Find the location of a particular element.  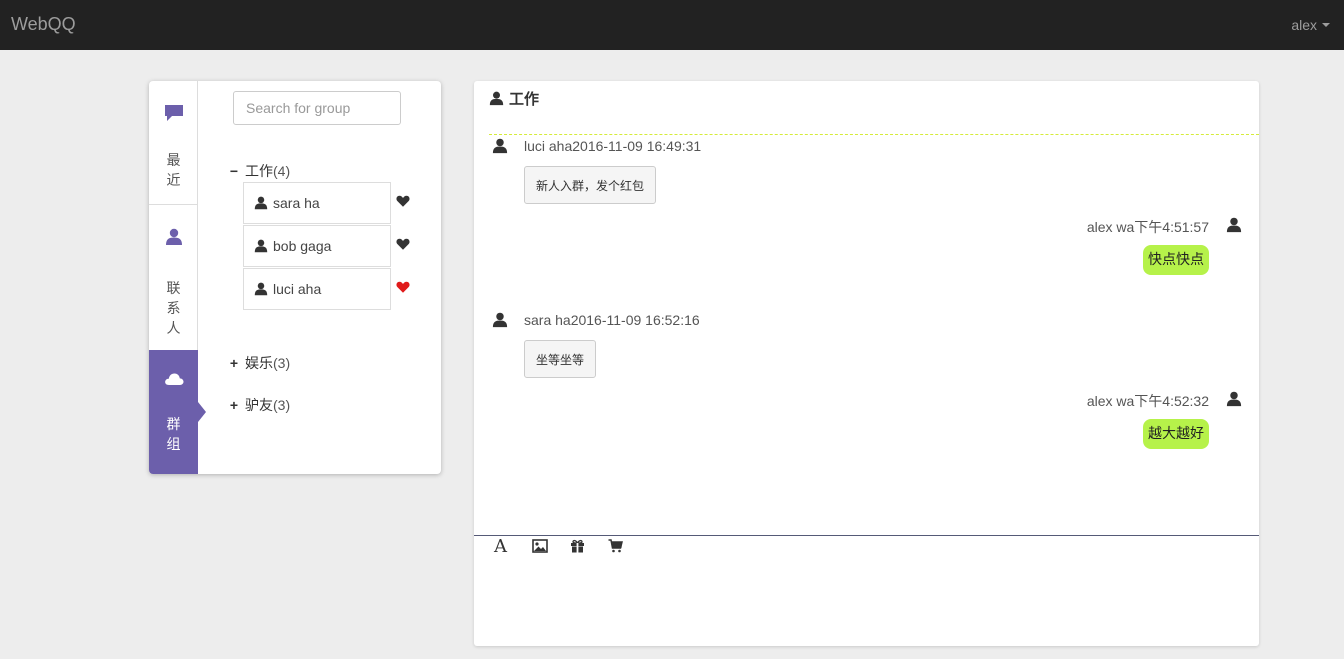

group-member: sara ha is located at coordinates (317, 203).